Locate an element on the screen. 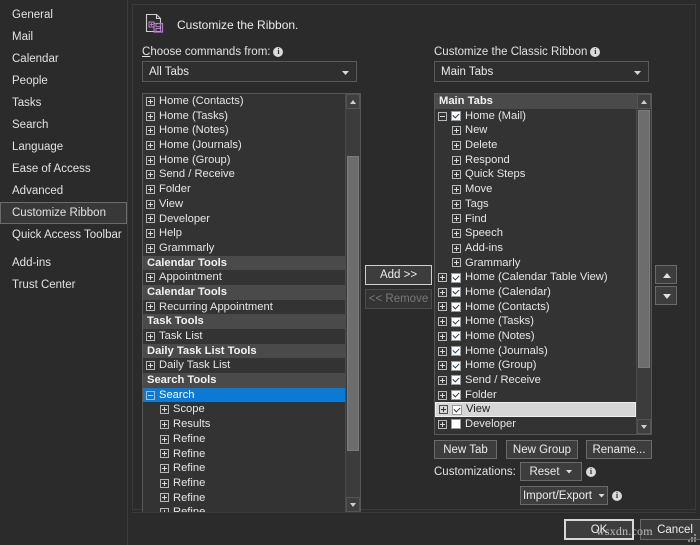 This screenshot has height=545, width=700. scrollbar-thumb is located at coordinates (353, 303).